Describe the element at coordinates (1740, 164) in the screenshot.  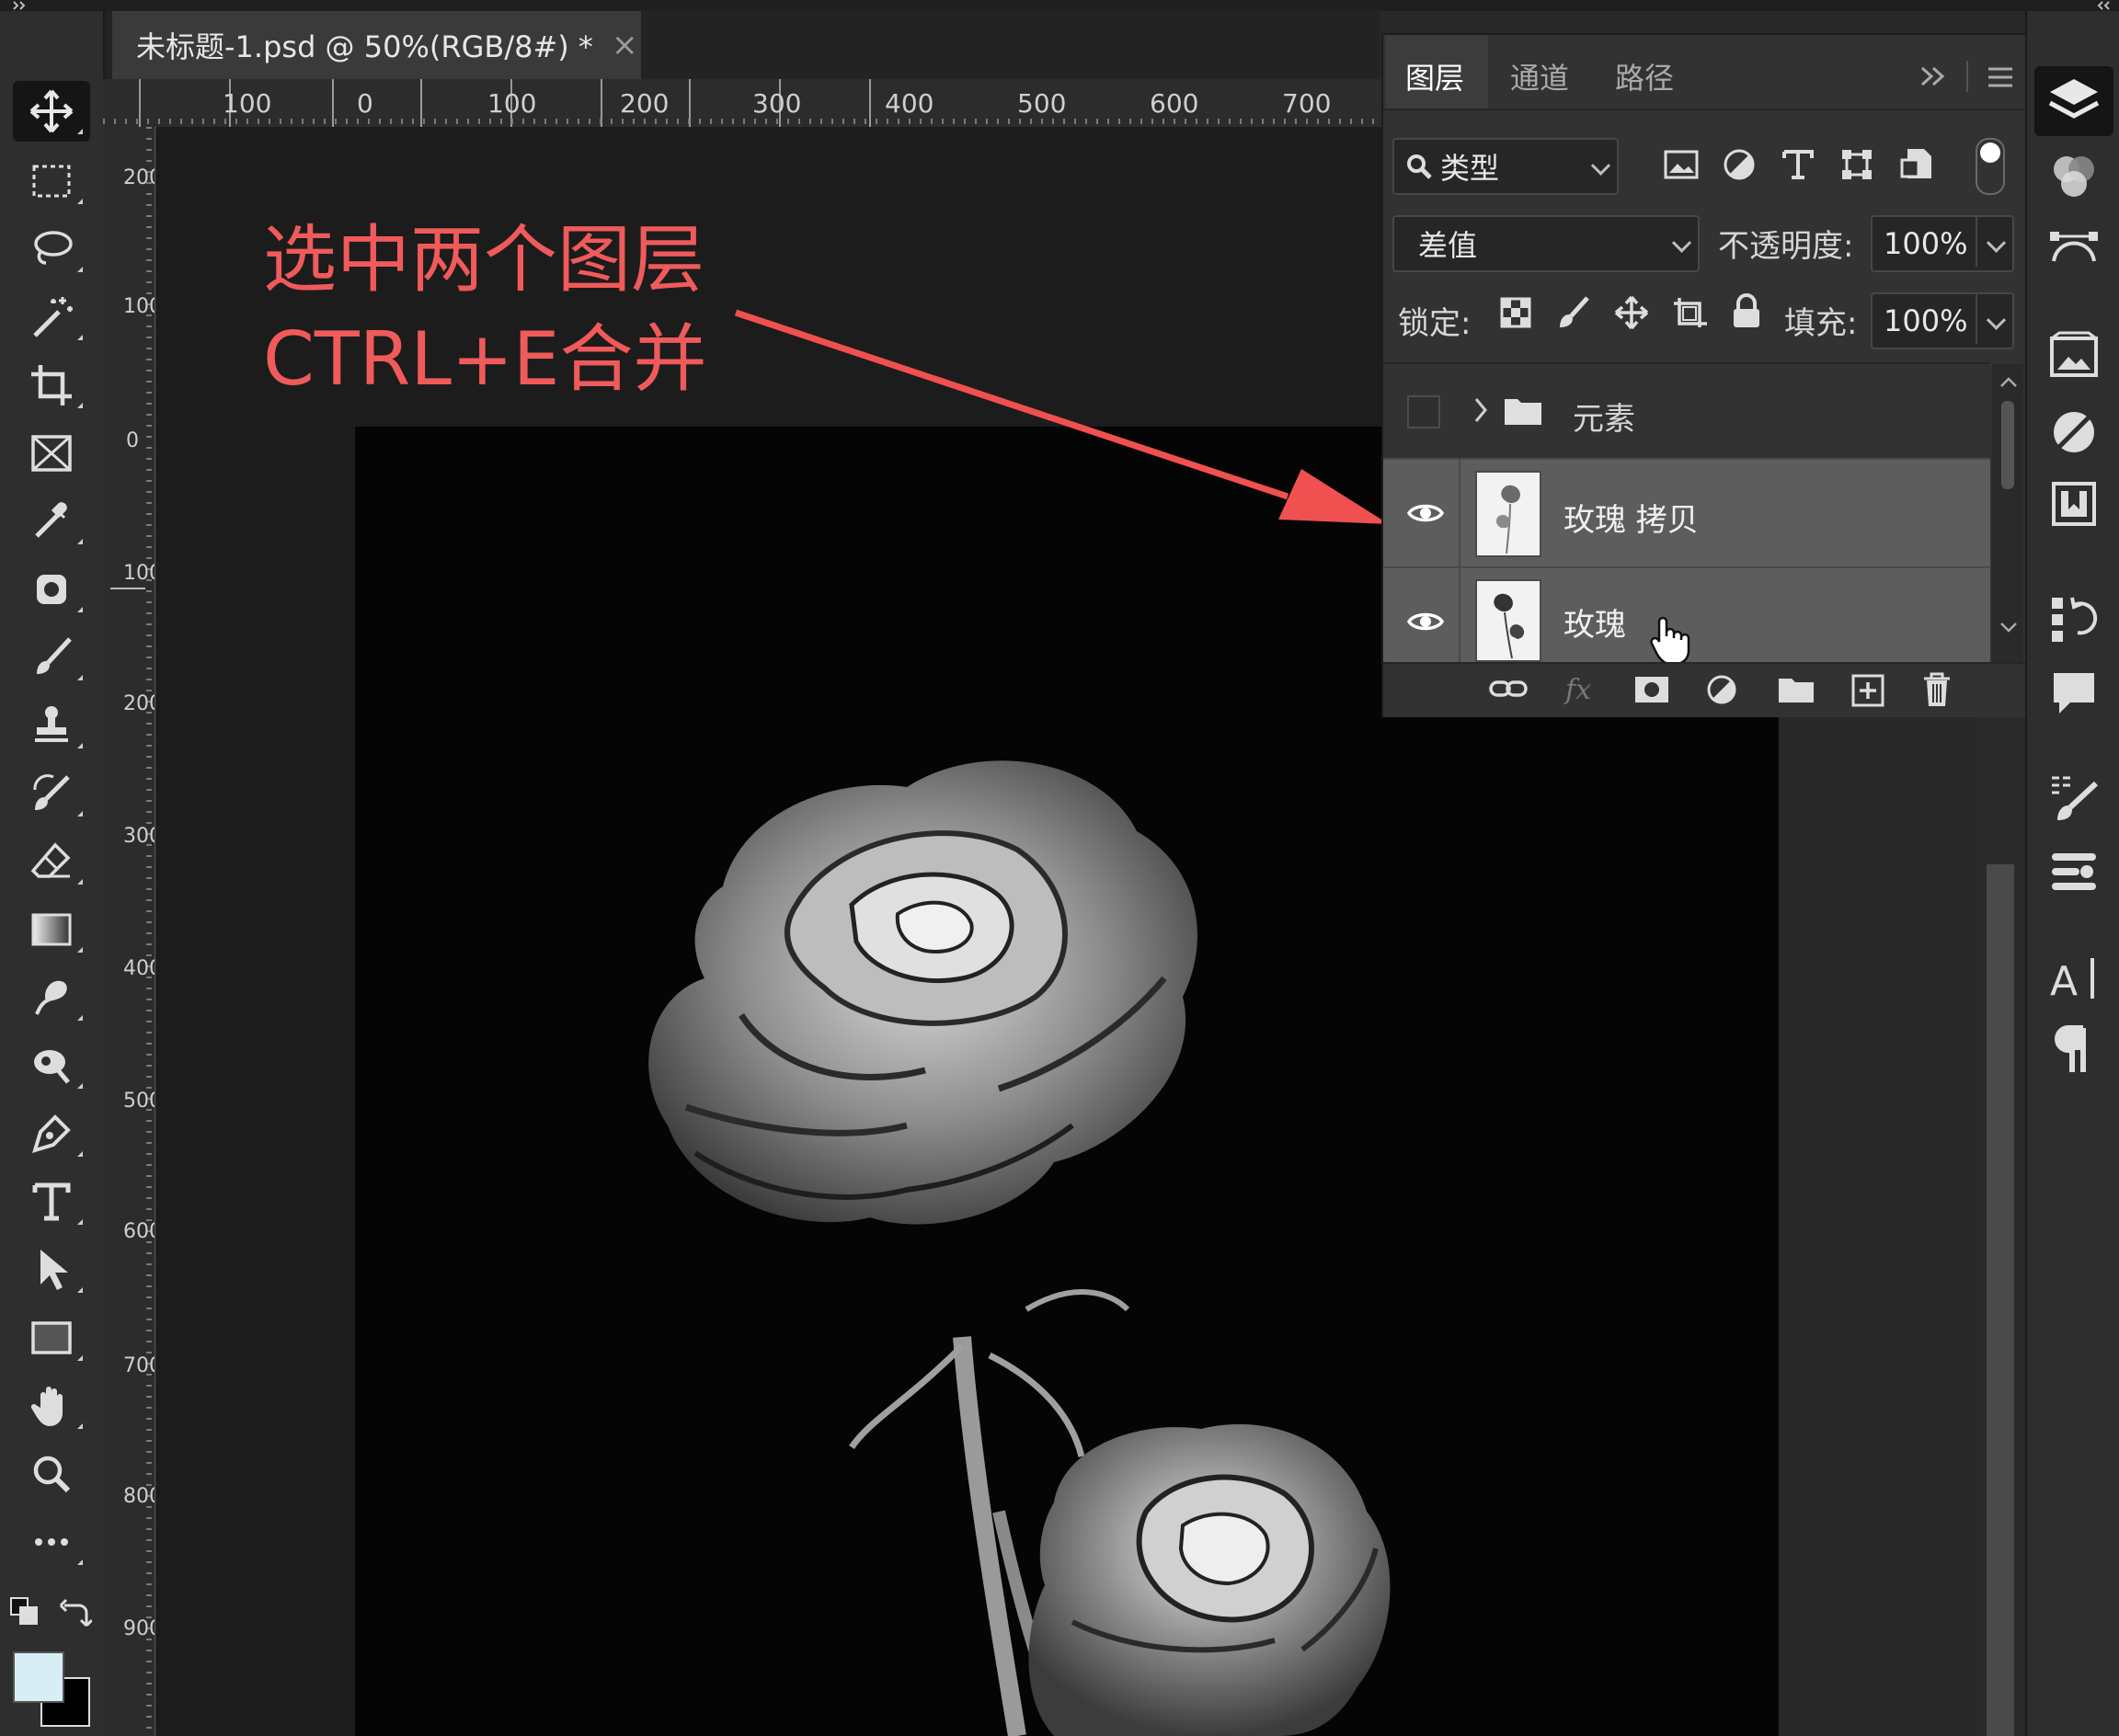
I see `adjustment-layer-filter-icon` at that location.